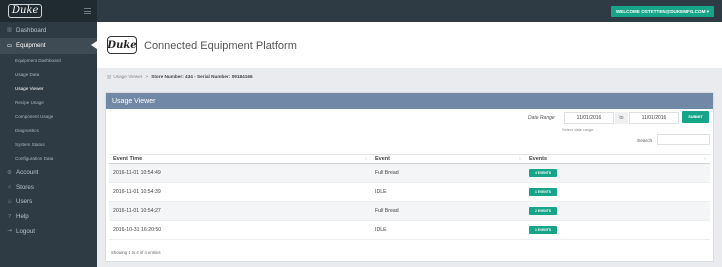 This screenshot has height=267, width=722. I want to click on event-time-cell: 2016-11-01 10:54:27, so click(240, 211).